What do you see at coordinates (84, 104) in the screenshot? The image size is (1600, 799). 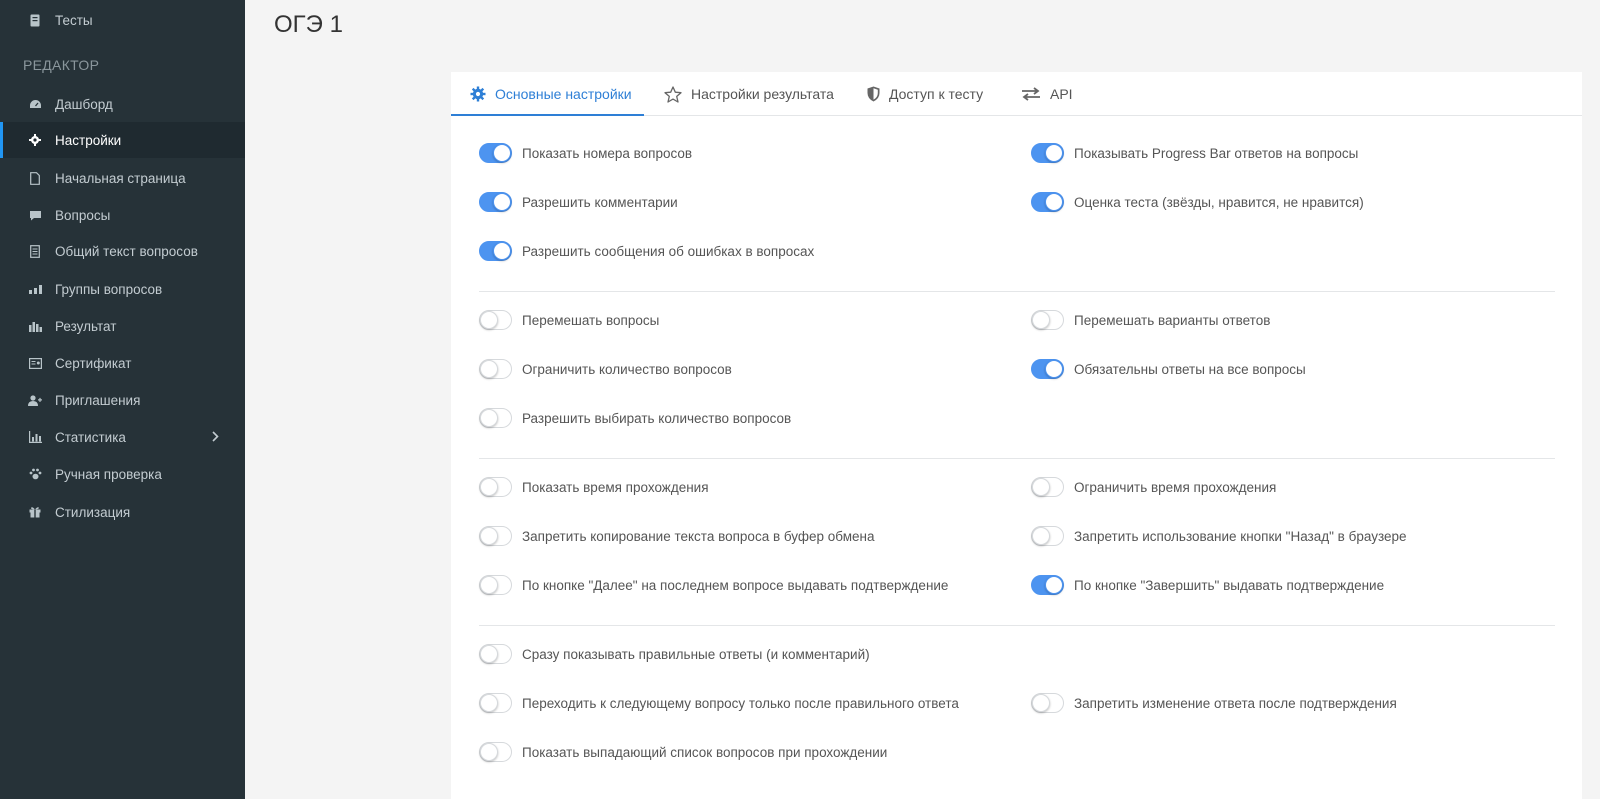 I see `sidebar-item-label: Дашборд` at bounding box center [84, 104].